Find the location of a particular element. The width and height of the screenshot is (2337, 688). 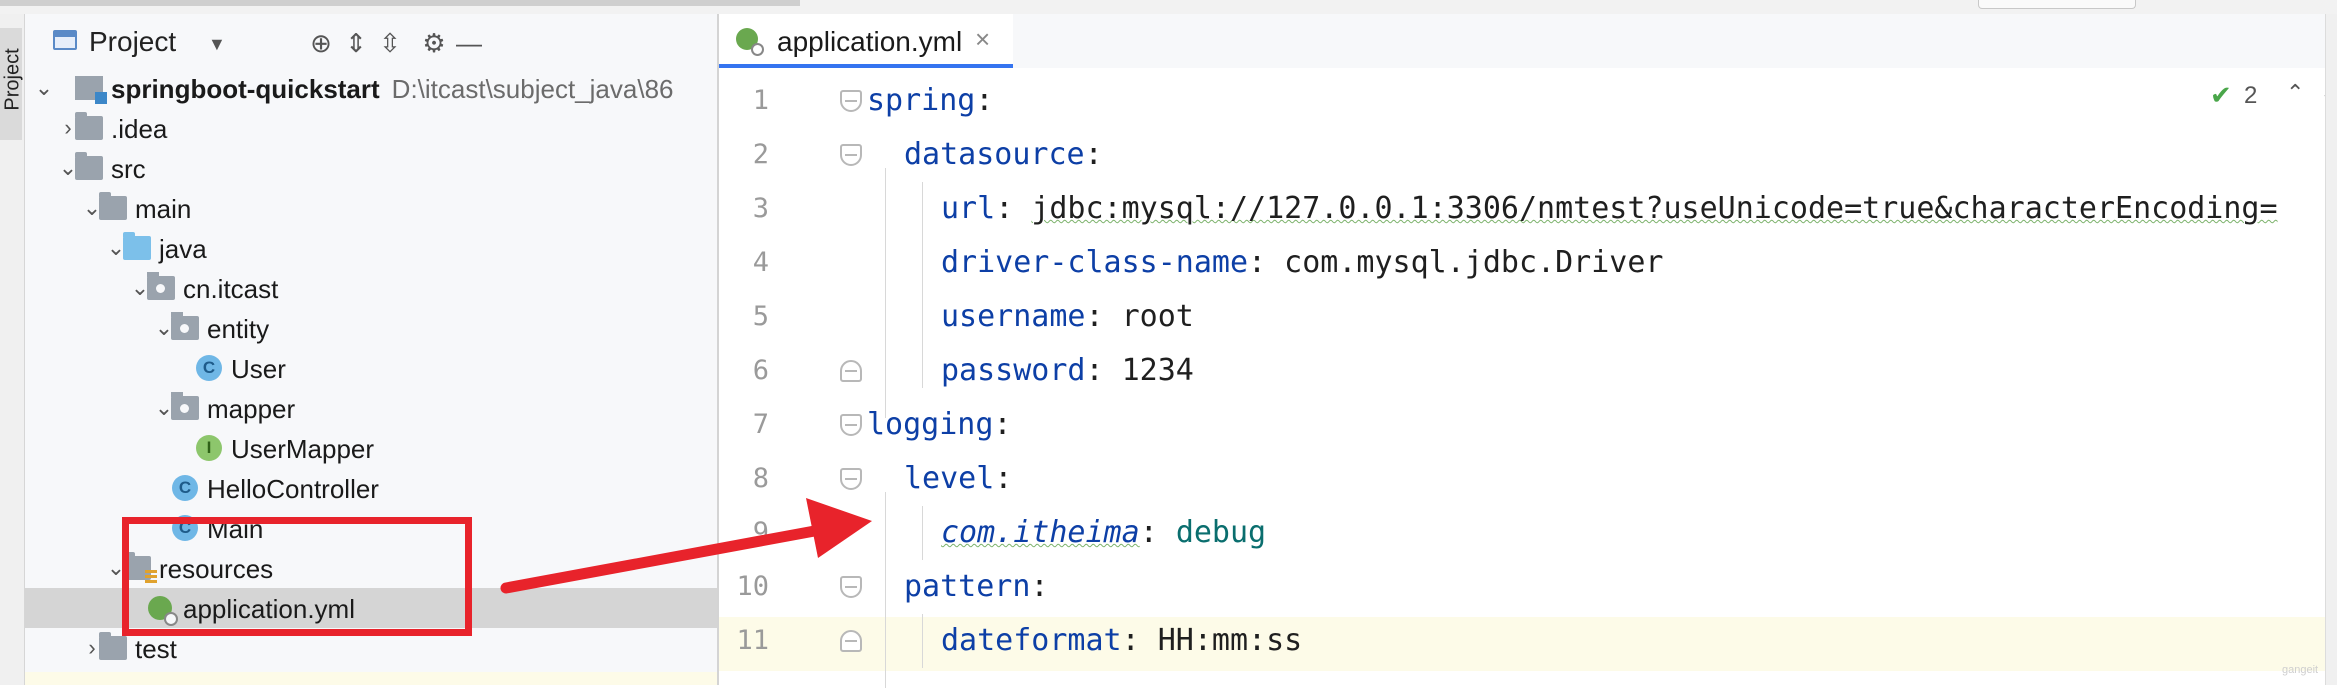

annotation-arrow is located at coordinates (686, 546).